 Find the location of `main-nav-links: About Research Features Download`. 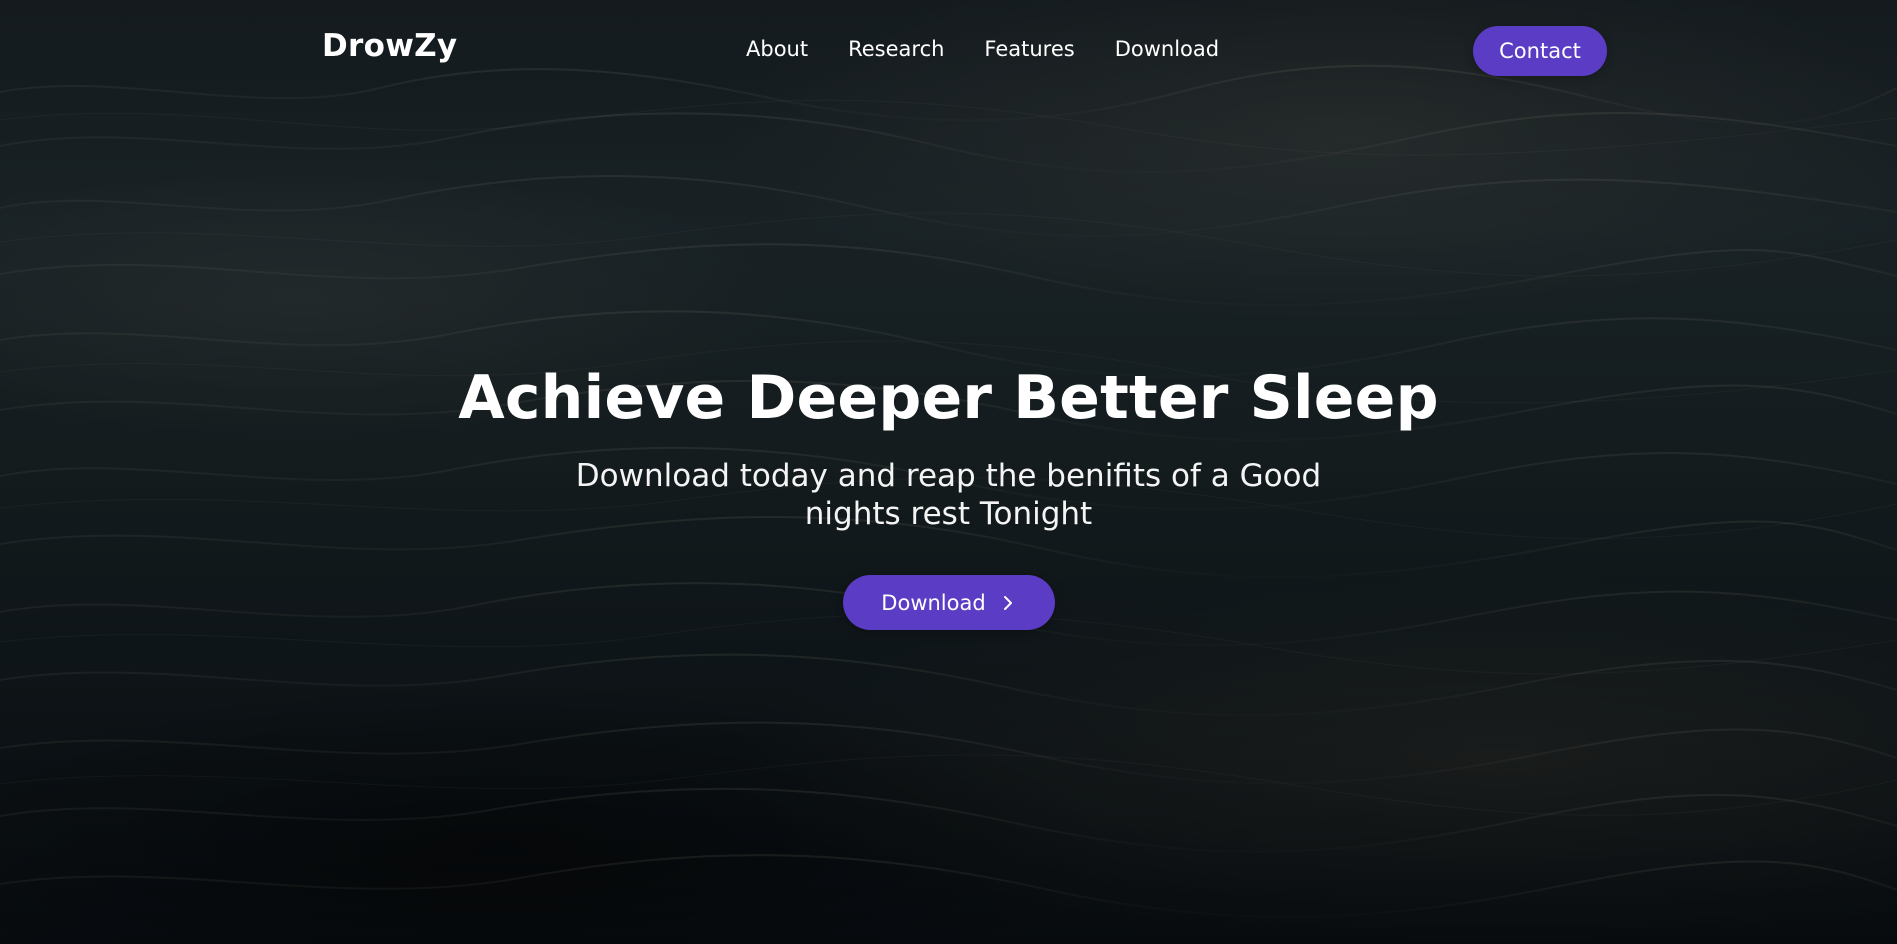

main-nav-links: About Research Features Download is located at coordinates (982, 49).